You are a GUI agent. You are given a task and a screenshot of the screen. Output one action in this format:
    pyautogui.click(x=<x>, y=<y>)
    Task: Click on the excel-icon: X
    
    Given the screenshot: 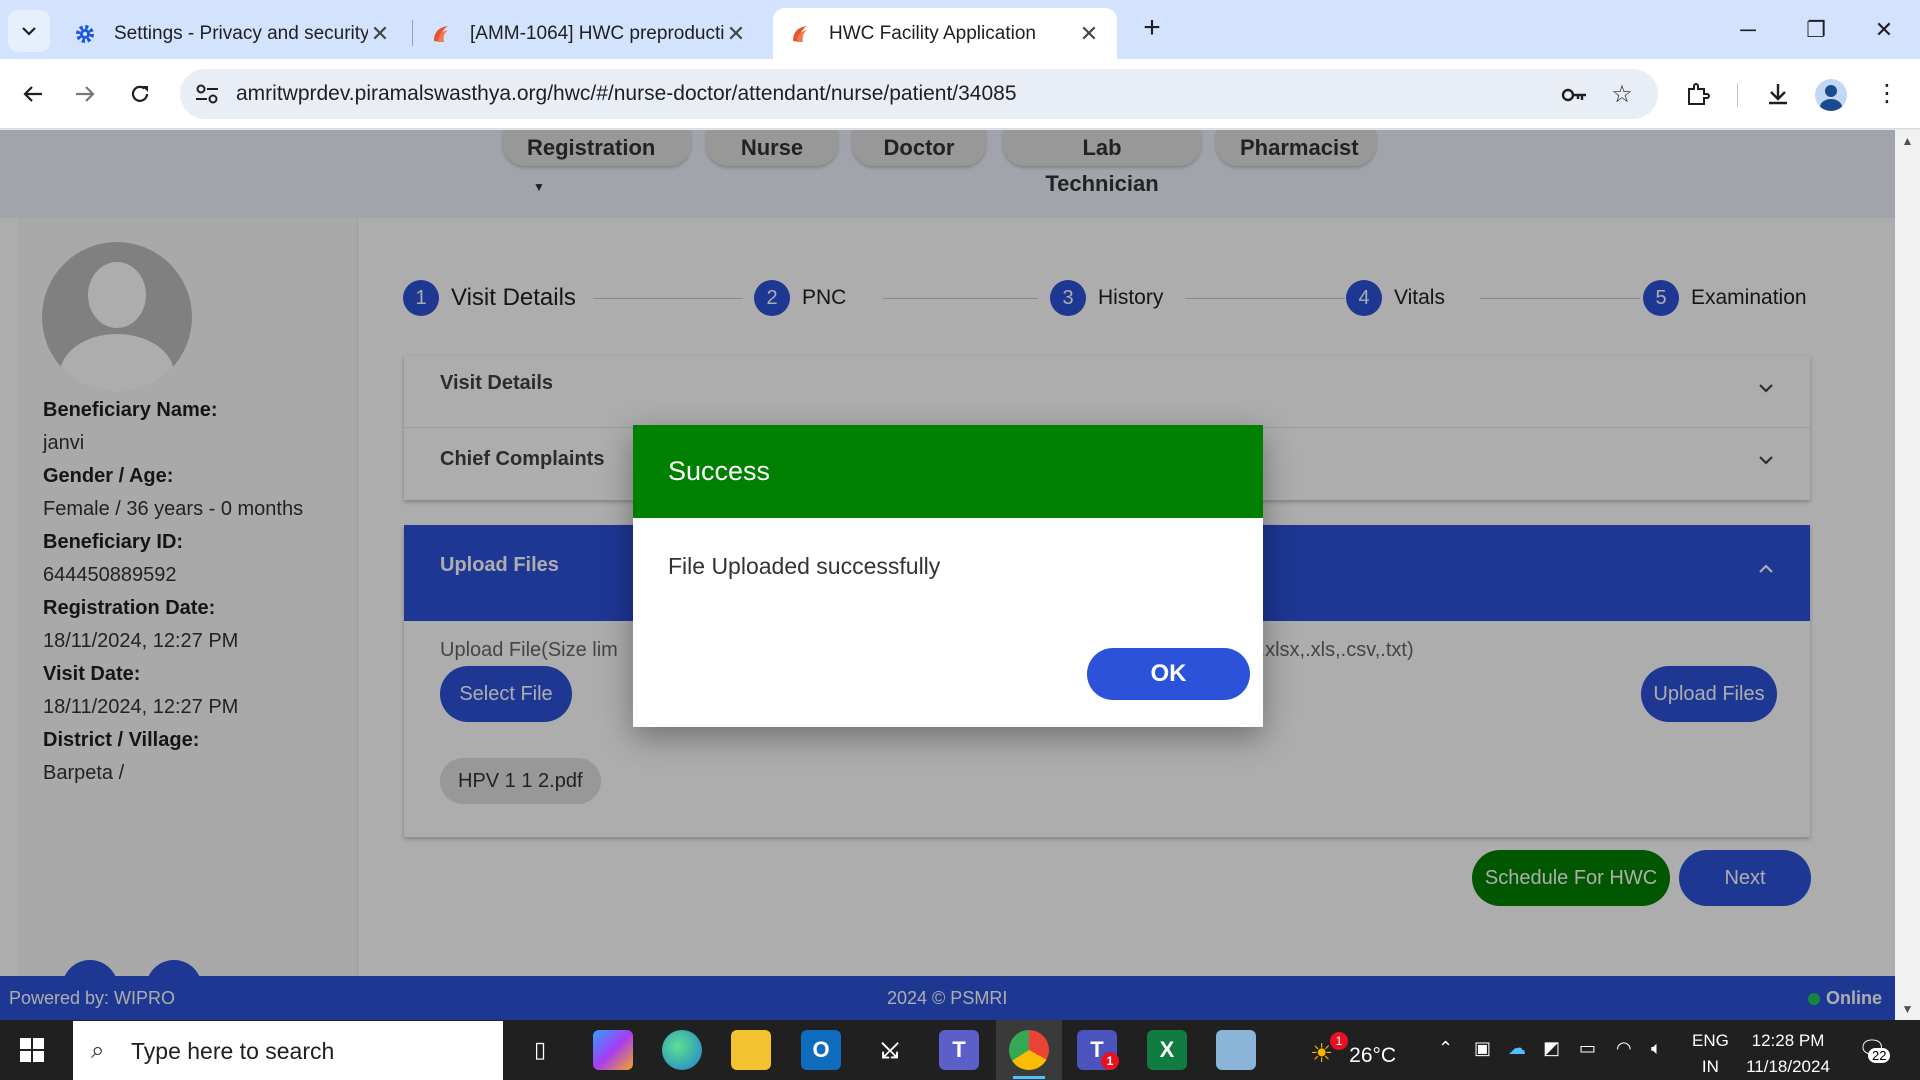 What is the action you would take?
    pyautogui.click(x=1167, y=1050)
    